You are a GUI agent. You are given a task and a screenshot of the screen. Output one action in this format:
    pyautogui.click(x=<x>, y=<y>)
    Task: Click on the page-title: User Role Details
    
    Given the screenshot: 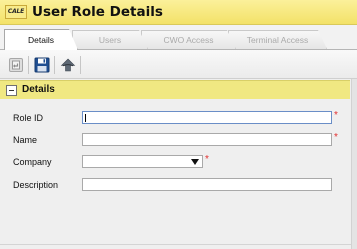 What is the action you would take?
    pyautogui.click(x=97, y=12)
    